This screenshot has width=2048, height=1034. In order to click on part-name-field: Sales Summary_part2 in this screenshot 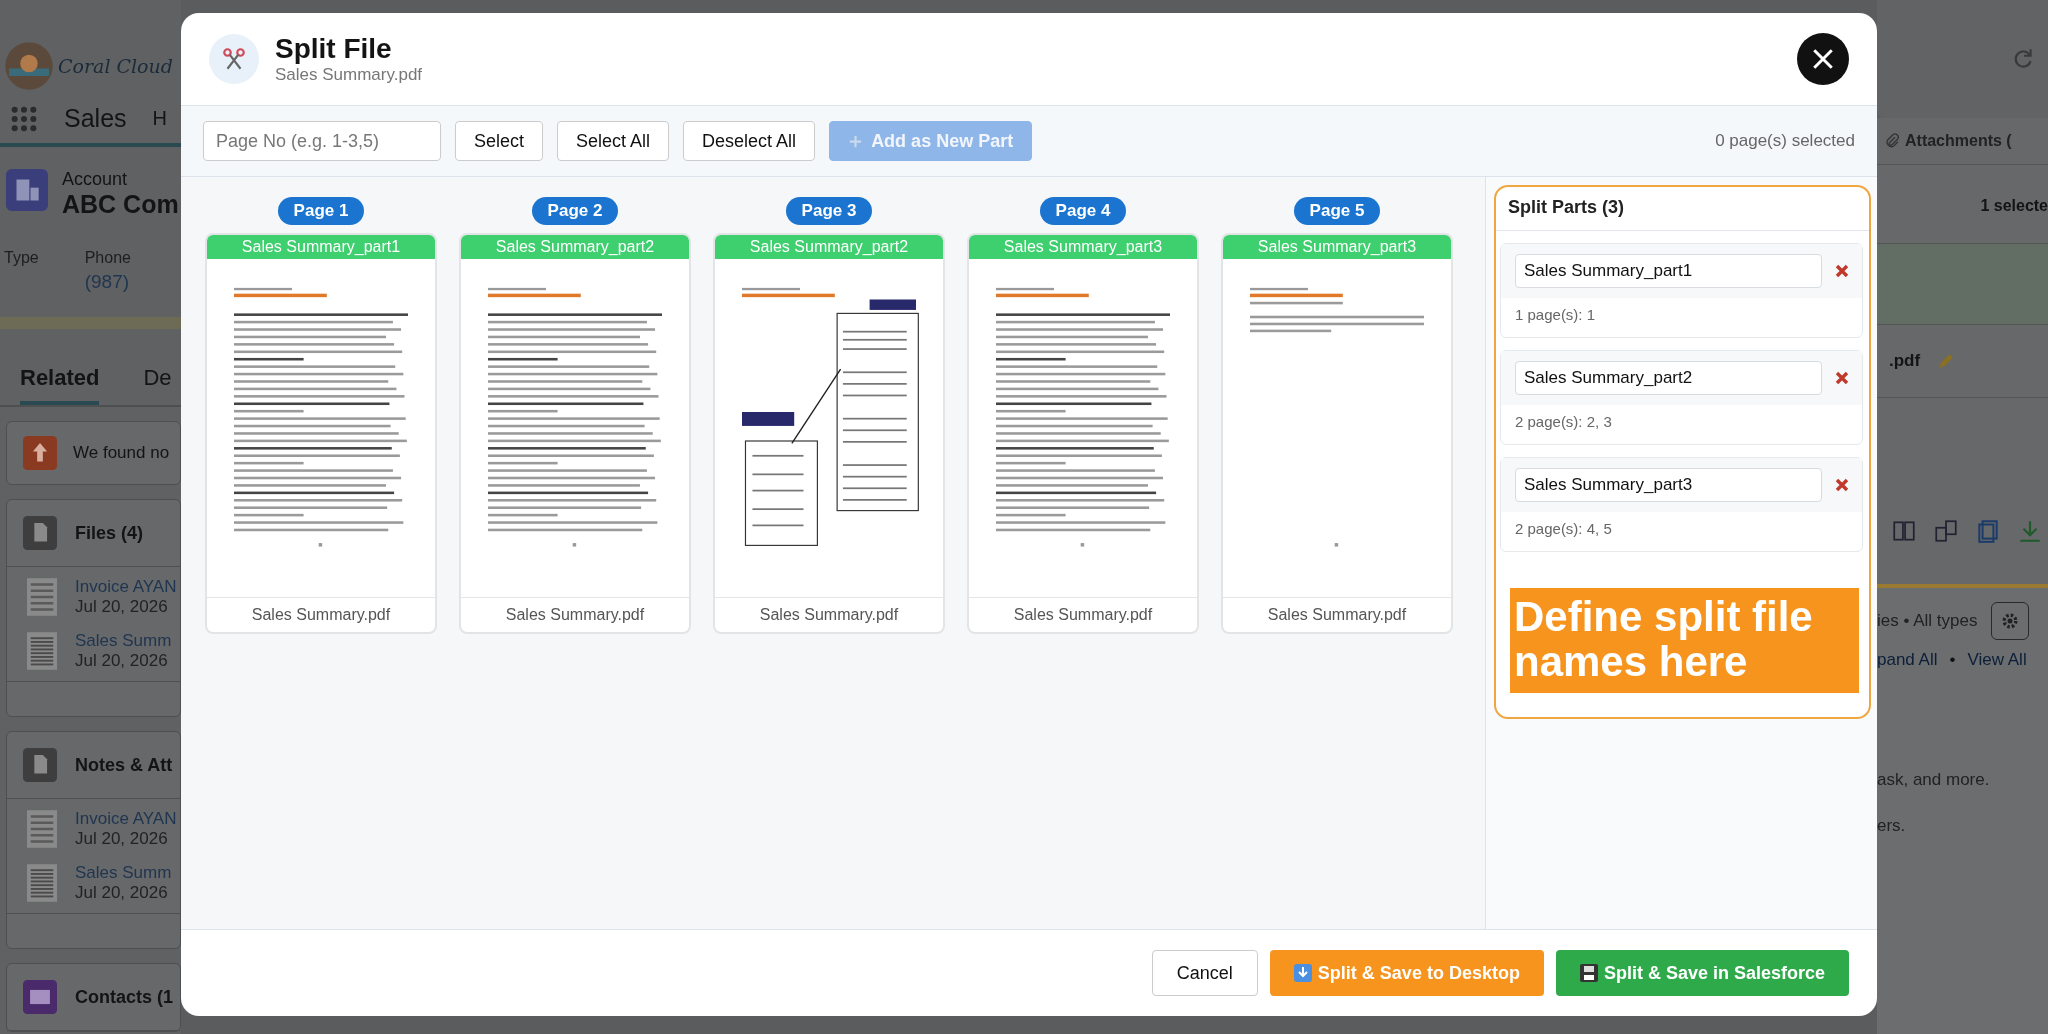, I will do `click(1668, 378)`.